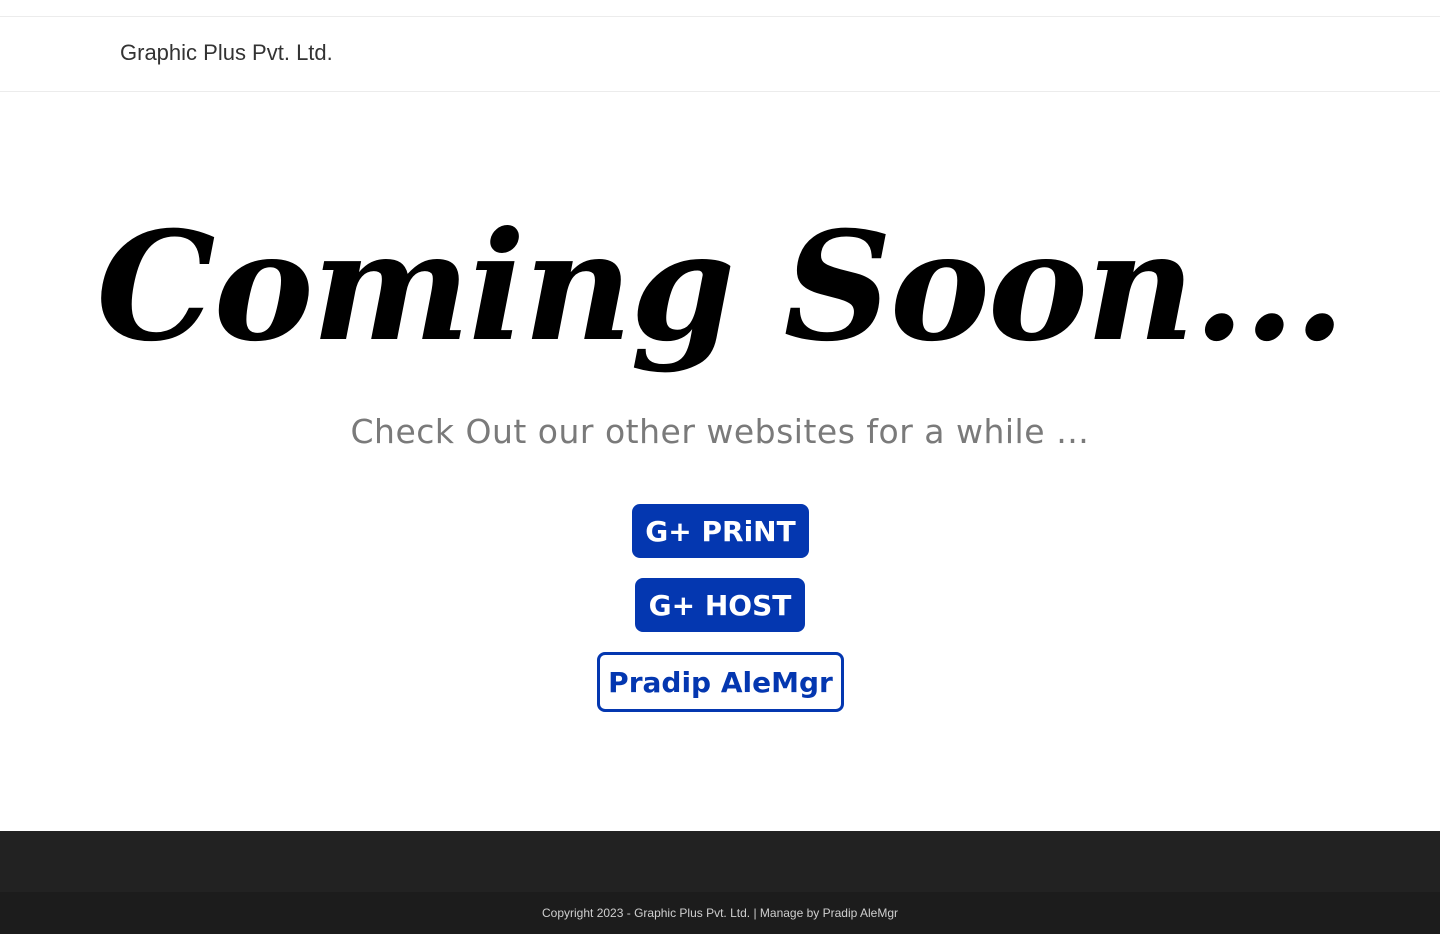 This screenshot has height=934, width=1440. Describe the element at coordinates (720, 54) in the screenshot. I see `site-header: Graphic Plus Pvt. Ltd.` at that location.